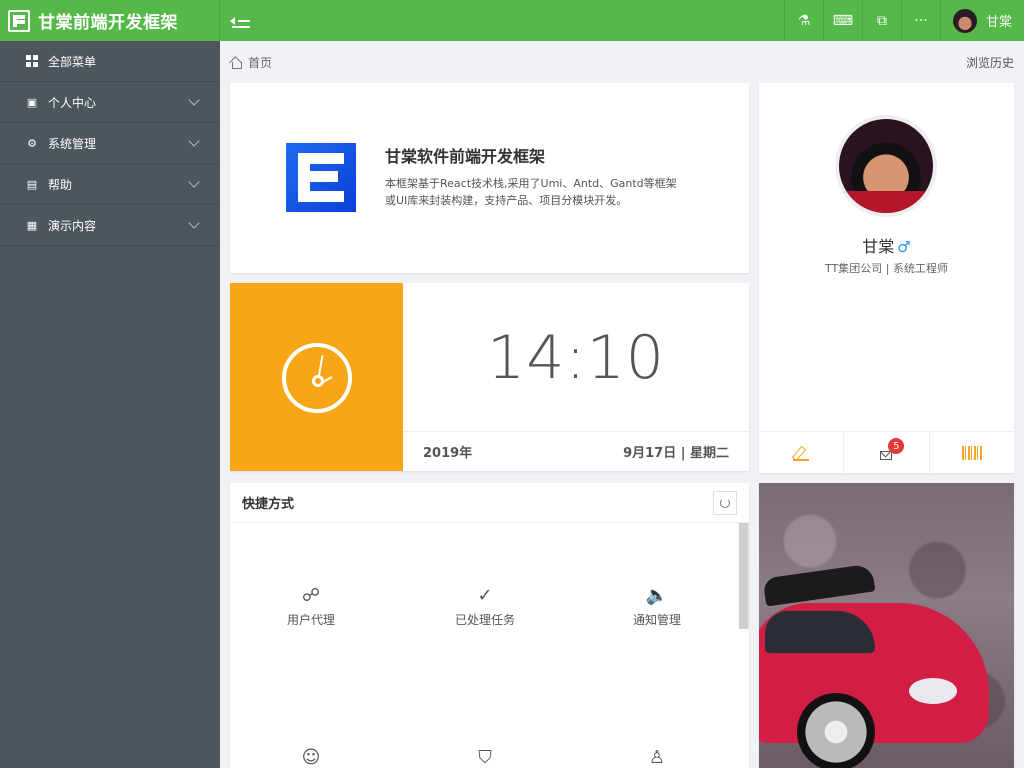 The width and height of the screenshot is (1024, 768). What do you see at coordinates (886, 278) in the screenshot?
I see `profile-card: 甘棠 ♂ TT集团公司 | 系统工程师 5` at bounding box center [886, 278].